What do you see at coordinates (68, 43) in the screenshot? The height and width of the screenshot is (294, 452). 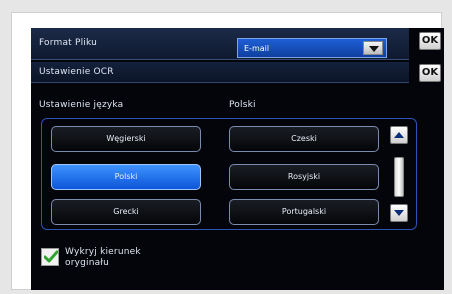 I see `file-format-label: Format Pliku` at bounding box center [68, 43].